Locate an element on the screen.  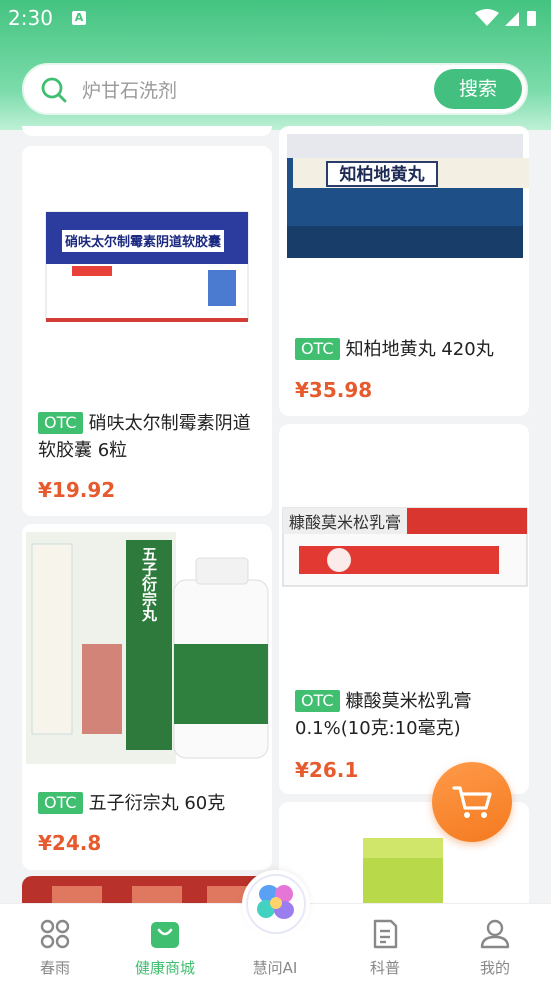
product-name: 五子衍宗丸 60克 is located at coordinates (157, 803).